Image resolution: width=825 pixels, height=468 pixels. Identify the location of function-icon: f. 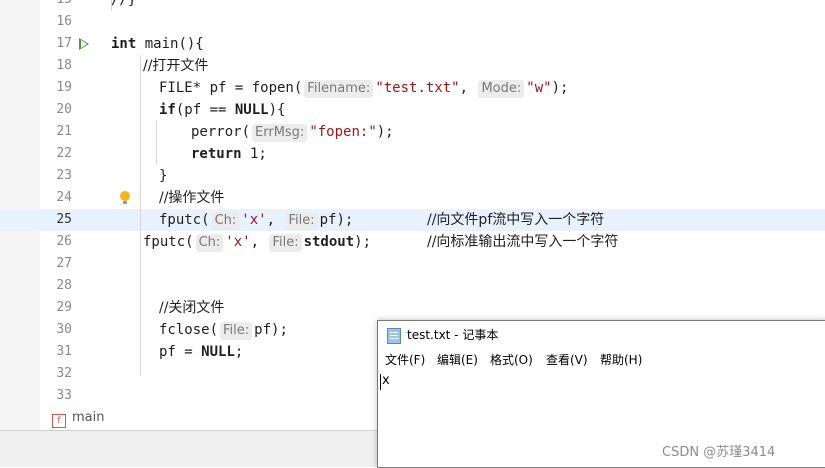
(59, 421).